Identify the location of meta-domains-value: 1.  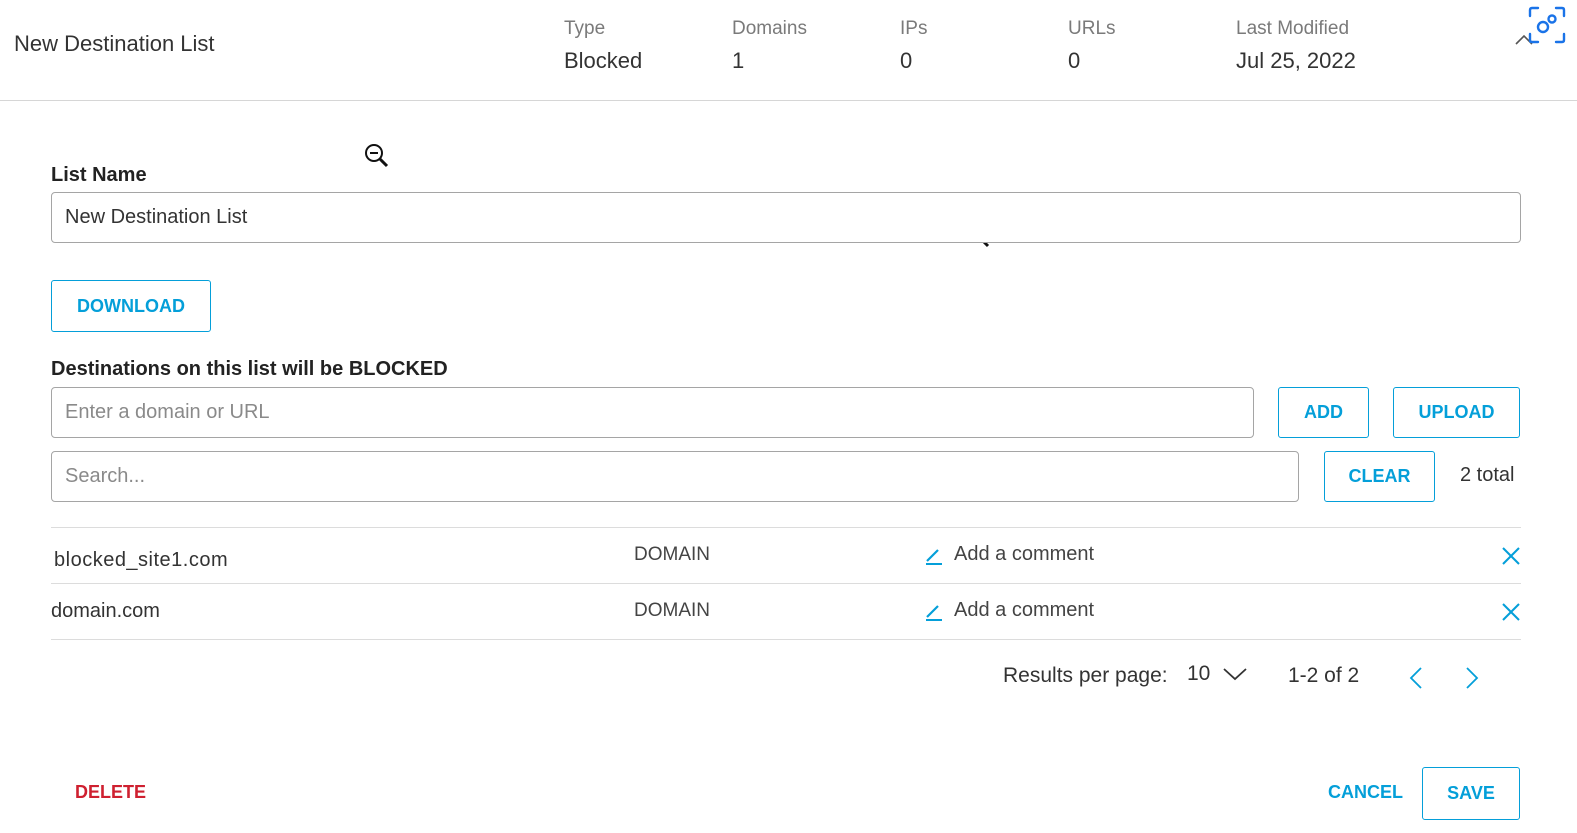
(738, 60).